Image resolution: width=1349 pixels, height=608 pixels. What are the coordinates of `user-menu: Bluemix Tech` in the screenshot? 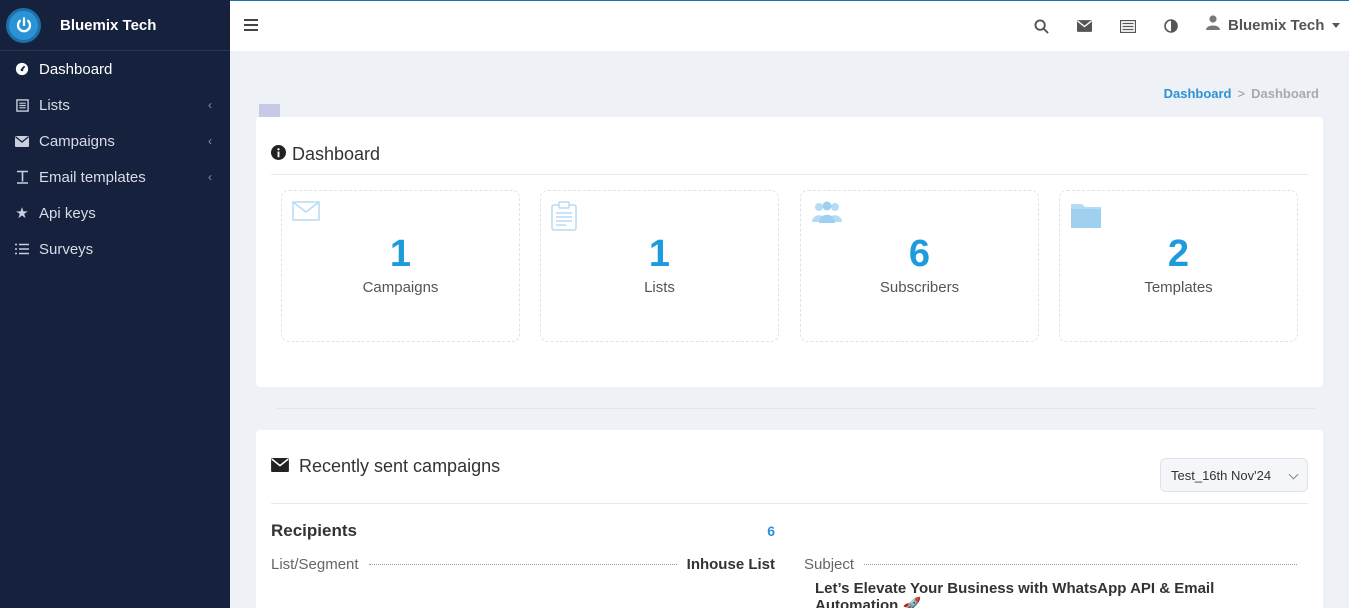 It's located at (1273, 25).